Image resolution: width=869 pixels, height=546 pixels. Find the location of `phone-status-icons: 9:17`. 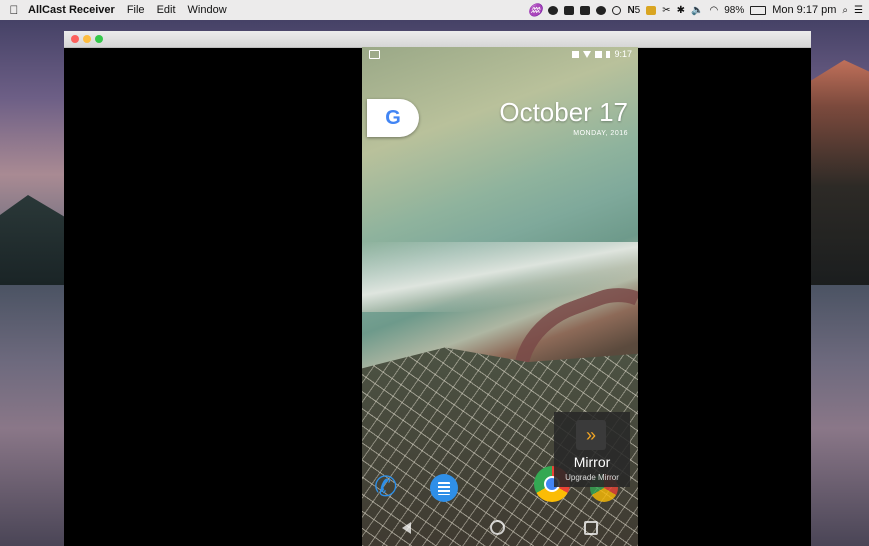

phone-status-icons: 9:17 is located at coordinates (602, 54).